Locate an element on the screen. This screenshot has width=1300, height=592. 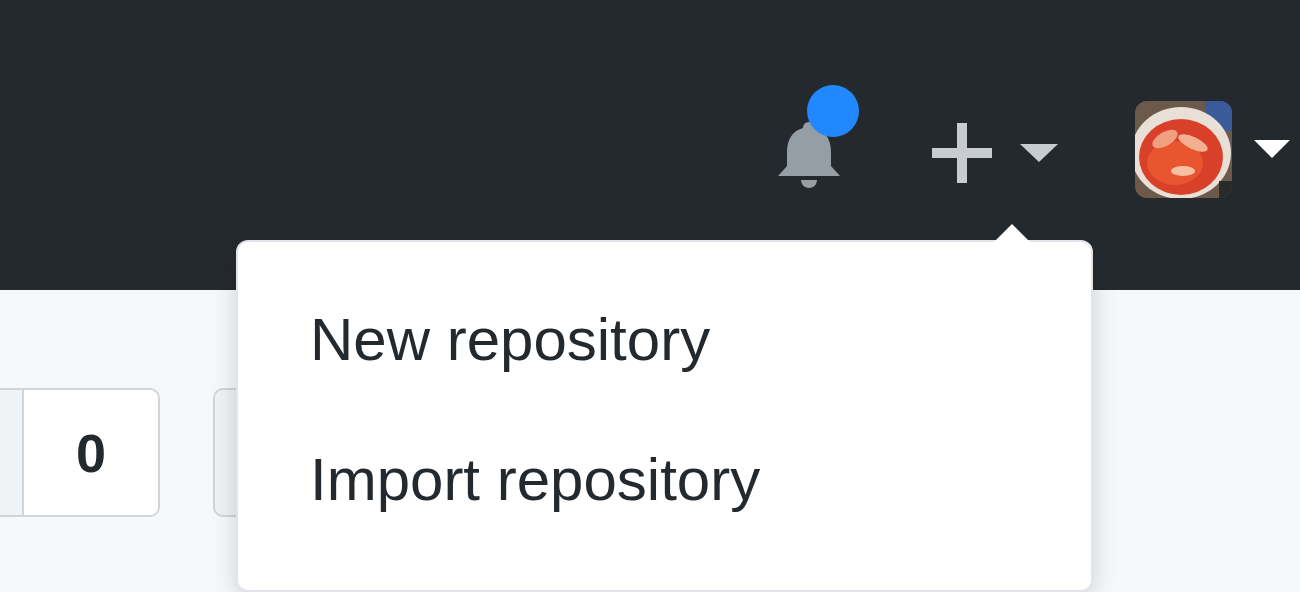
profile-button is located at coordinates (1212, 149).